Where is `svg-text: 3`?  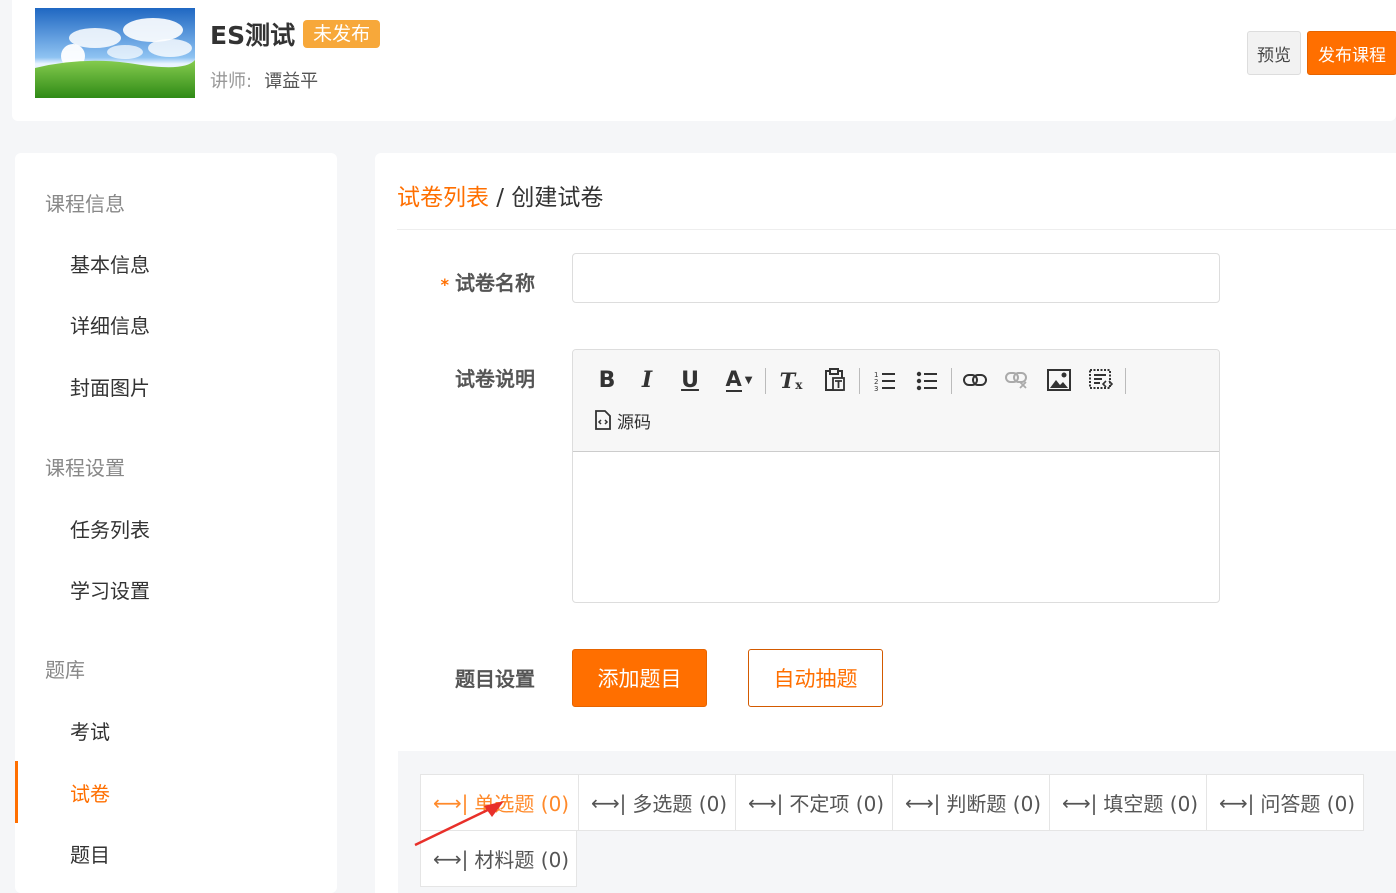
svg-text: 3 is located at coordinates (876, 388).